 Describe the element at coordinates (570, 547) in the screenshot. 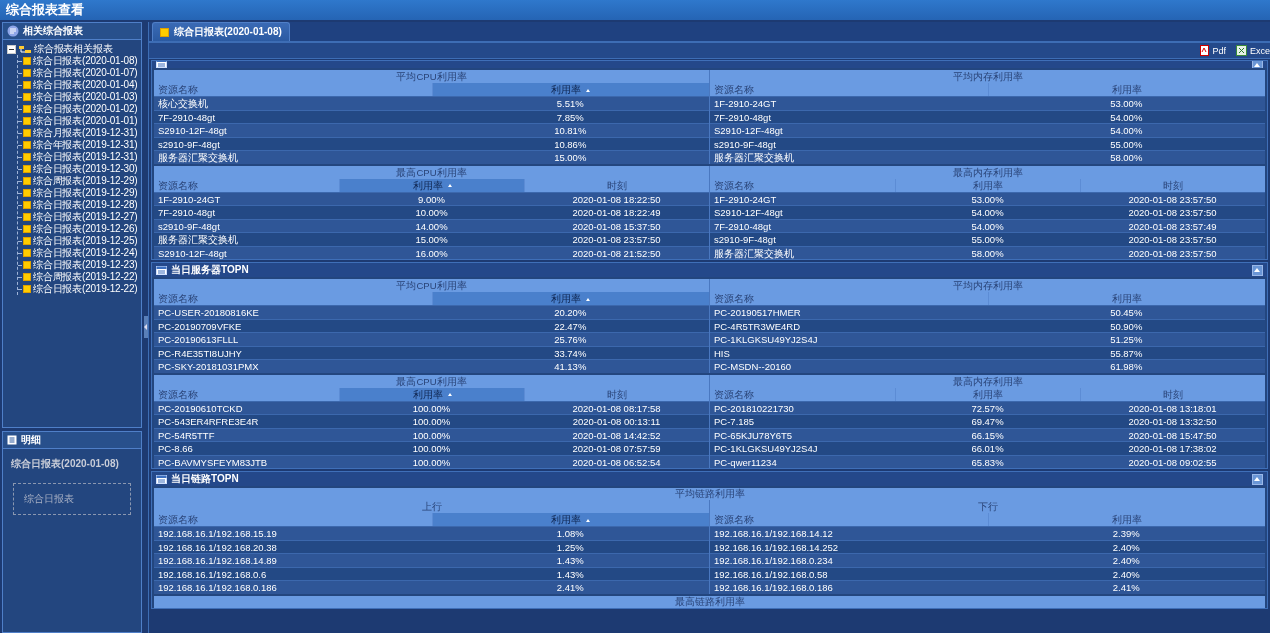

I see `table-cell-text: 1.25%` at that location.